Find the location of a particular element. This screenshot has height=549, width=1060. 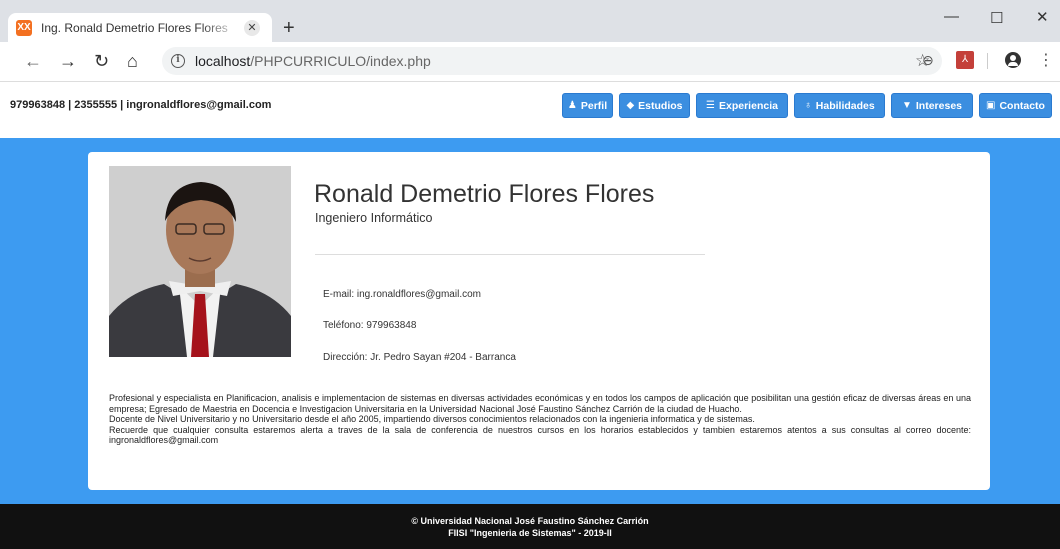

browser-menu-icon: ⋮ is located at coordinates (1046, 60).